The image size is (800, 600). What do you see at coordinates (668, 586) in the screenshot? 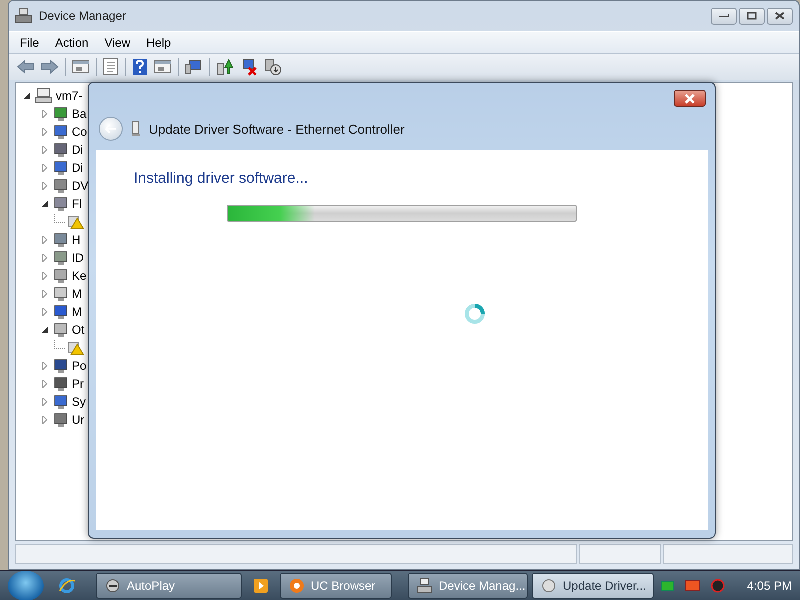
I see `network-icon` at bounding box center [668, 586].